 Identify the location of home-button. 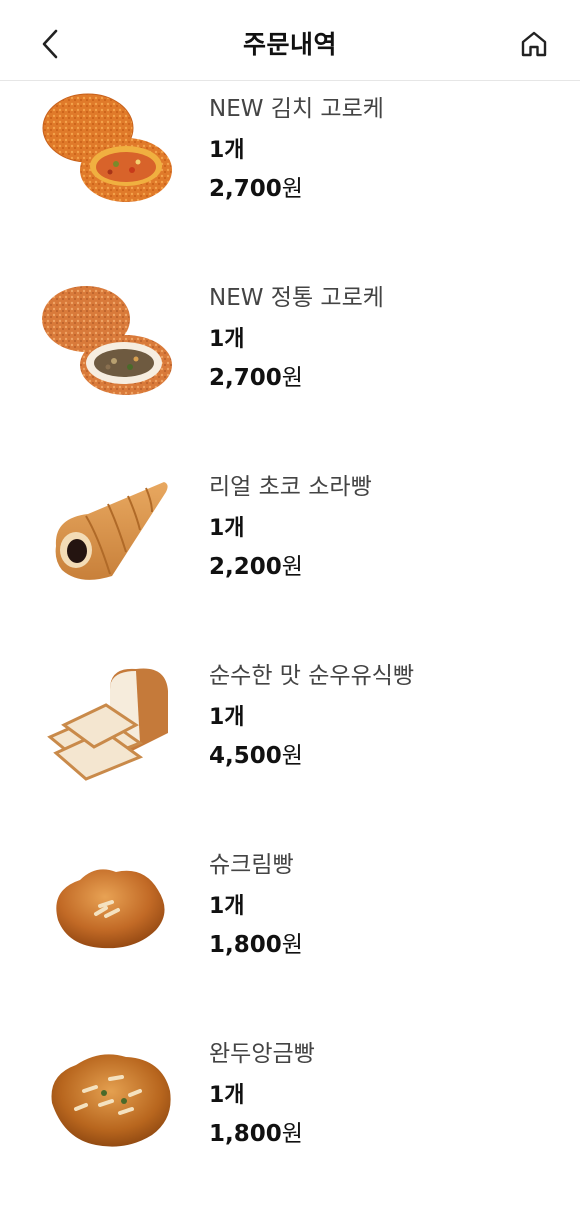
(534, 44).